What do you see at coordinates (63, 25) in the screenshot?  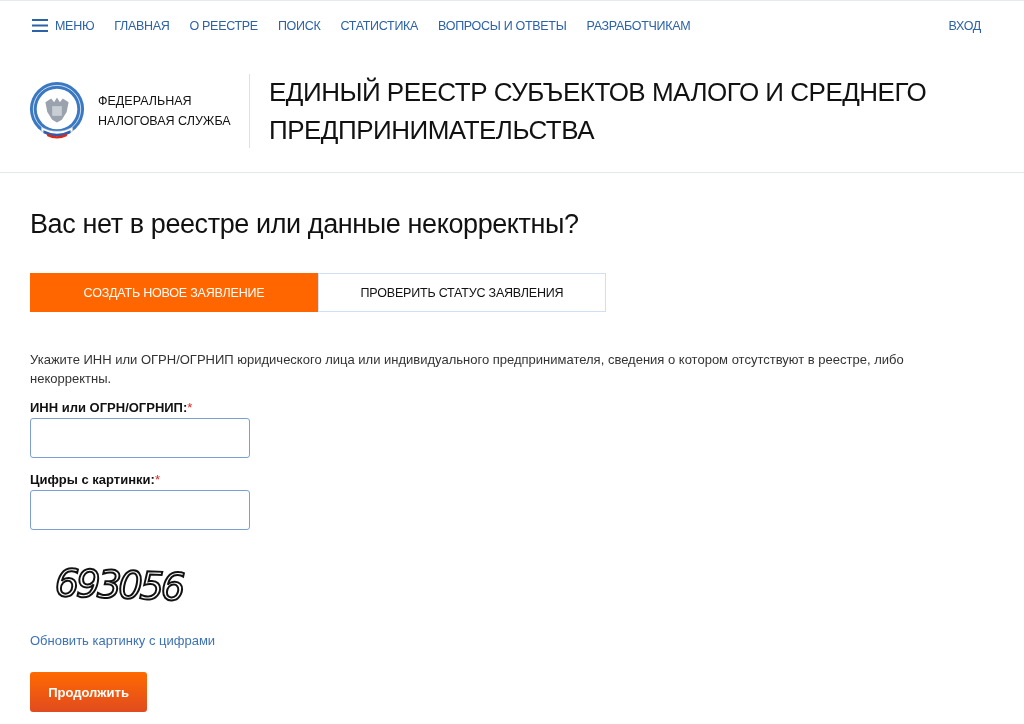 I see `menu-link: МЕНЮ` at bounding box center [63, 25].